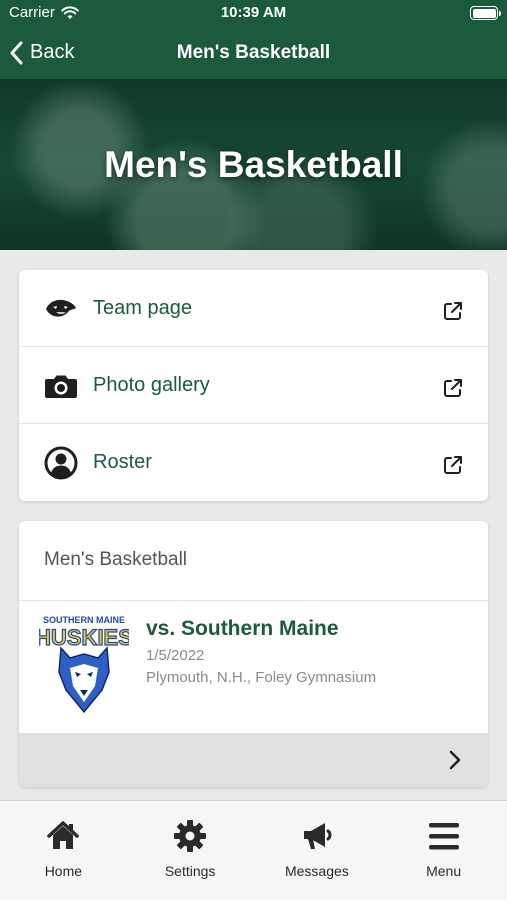 This screenshot has height=900, width=507. I want to click on chevron-left-icon, so click(16, 52).